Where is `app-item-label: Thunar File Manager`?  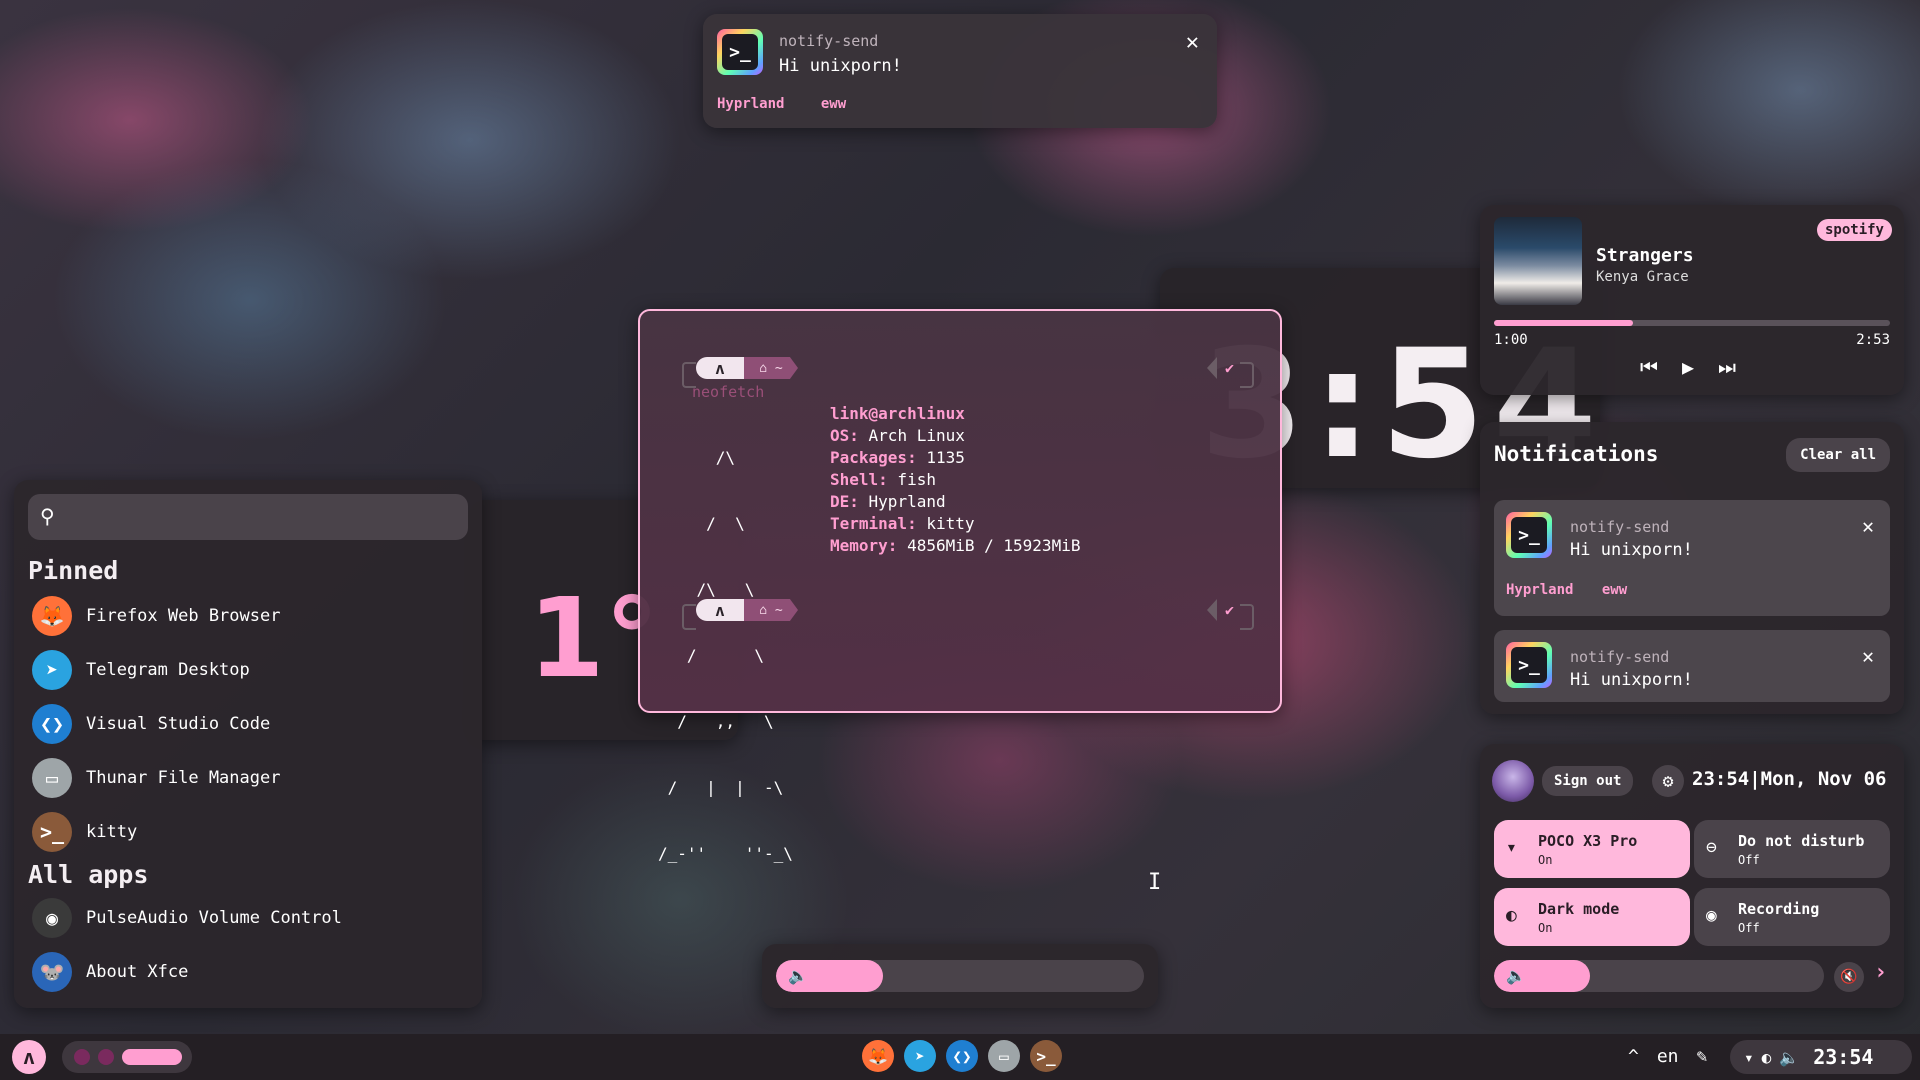 app-item-label: Thunar File Manager is located at coordinates (183, 778).